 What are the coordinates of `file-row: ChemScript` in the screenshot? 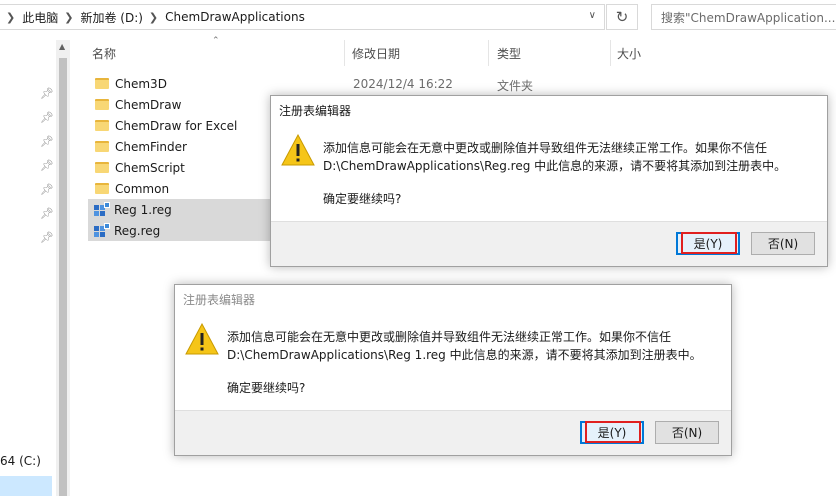 It's located at (183, 167).